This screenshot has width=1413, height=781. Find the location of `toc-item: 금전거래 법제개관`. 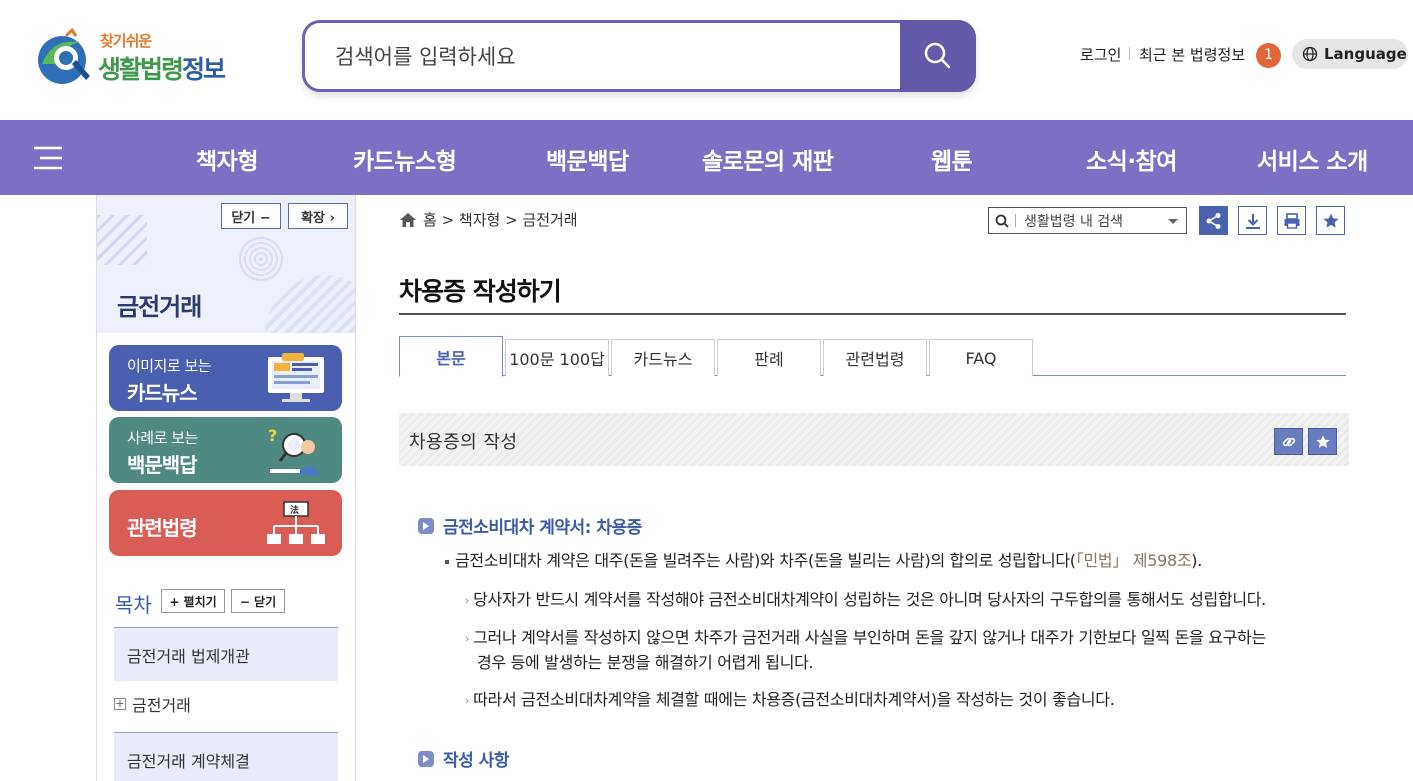

toc-item: 금전거래 법제개관 is located at coordinates (226, 654).